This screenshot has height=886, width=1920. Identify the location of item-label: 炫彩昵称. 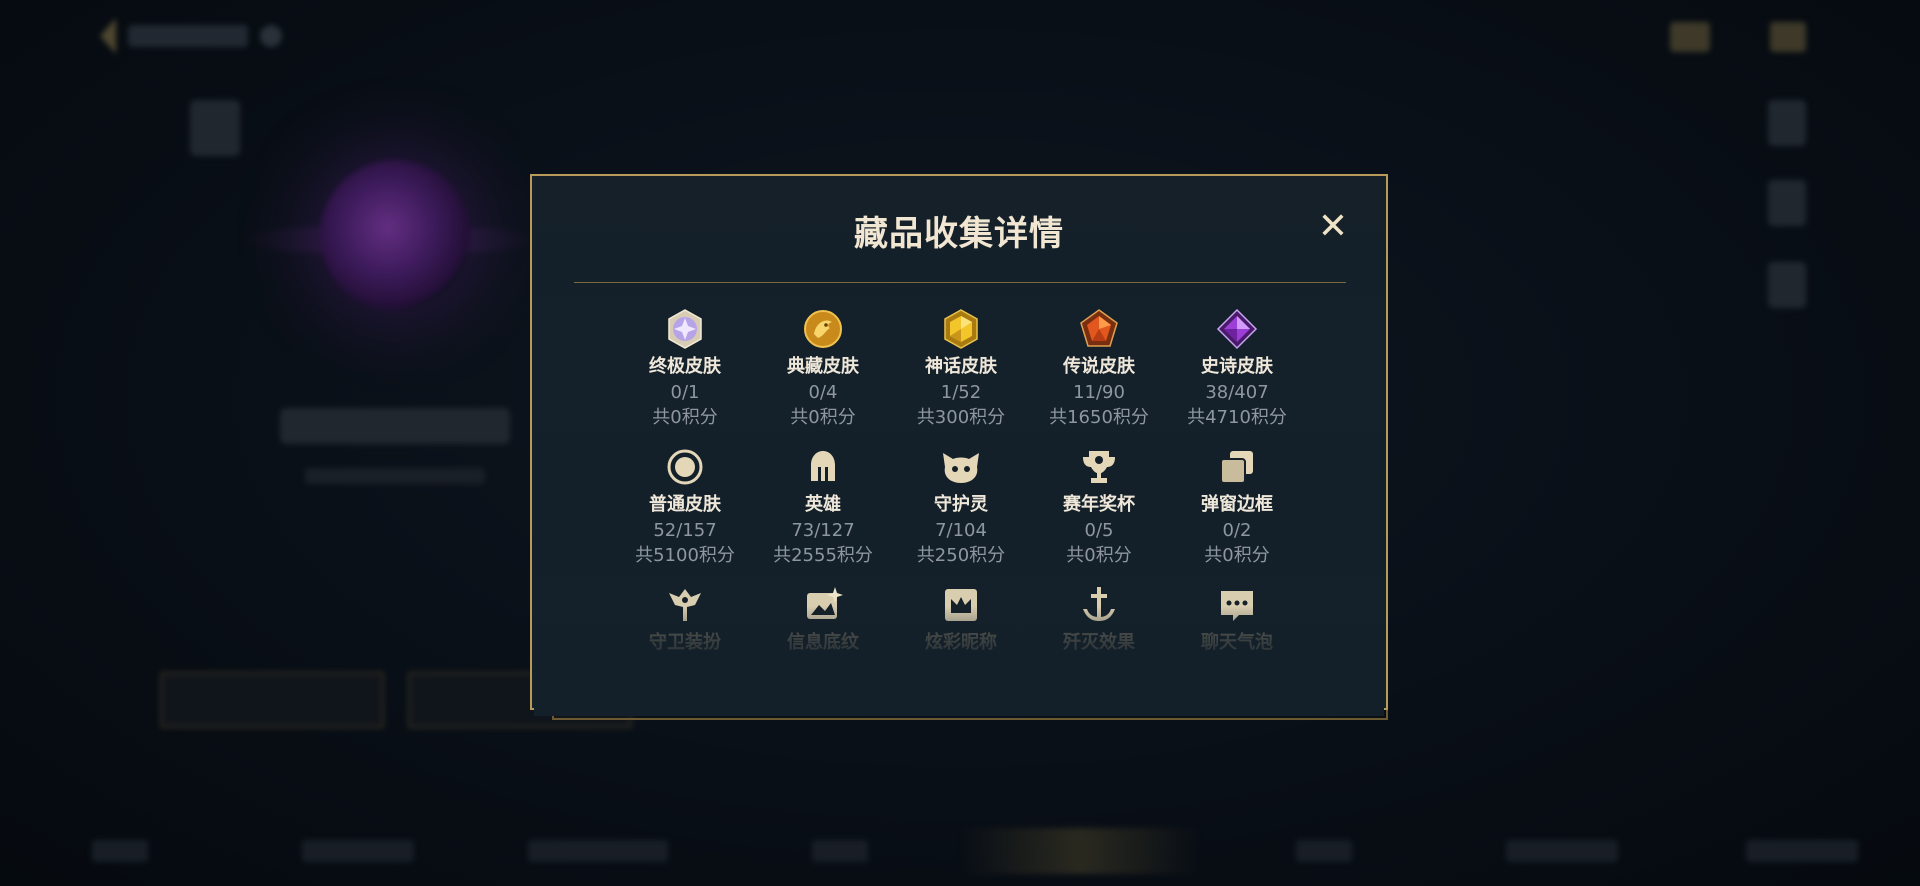
(961, 642).